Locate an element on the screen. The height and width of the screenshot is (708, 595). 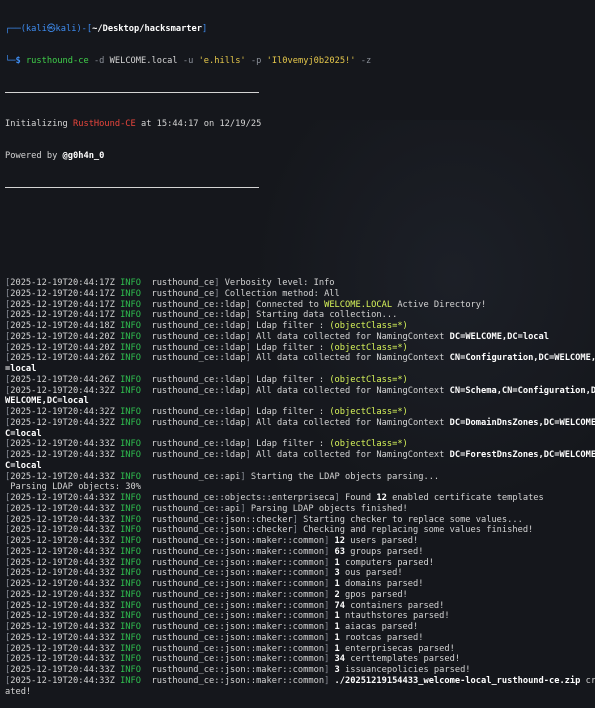
log-message: All data collected for NamingContext is located at coordinates (353, 390).